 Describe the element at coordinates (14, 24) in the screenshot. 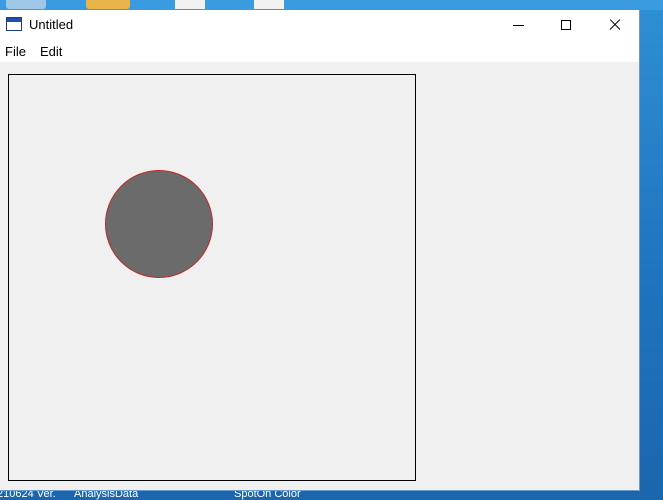

I see `app-window-icon` at that location.